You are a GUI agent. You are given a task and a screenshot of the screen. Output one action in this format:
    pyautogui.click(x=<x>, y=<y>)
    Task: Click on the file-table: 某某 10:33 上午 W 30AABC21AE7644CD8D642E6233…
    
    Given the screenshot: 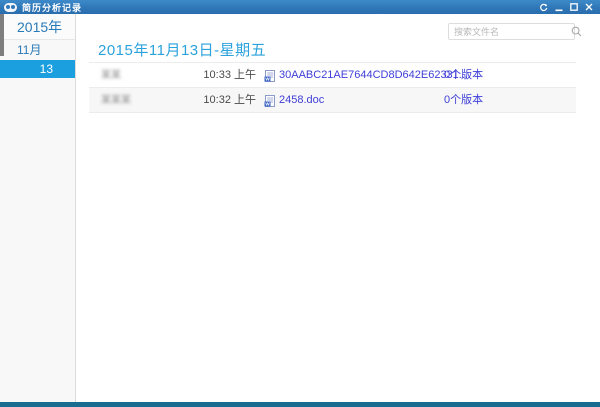 What is the action you would take?
    pyautogui.click(x=332, y=87)
    